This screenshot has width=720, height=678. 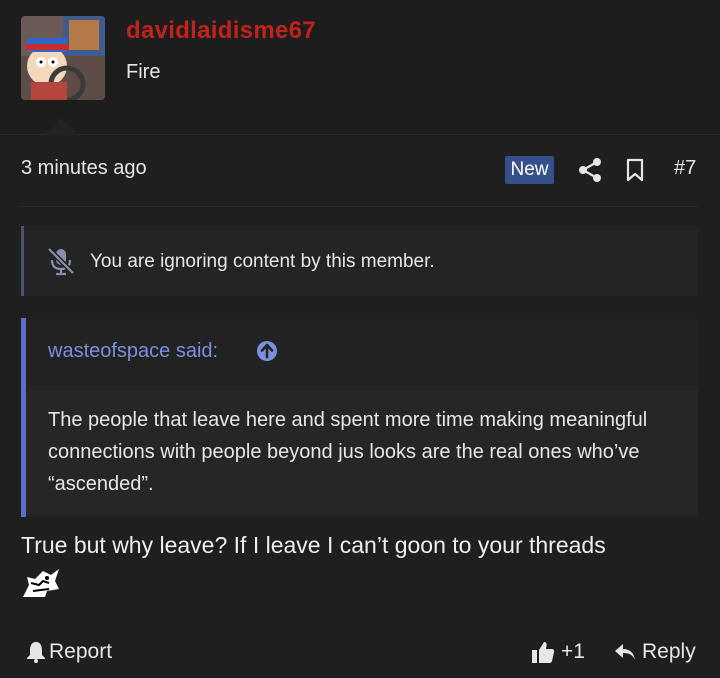 What do you see at coordinates (221, 31) in the screenshot?
I see `username: davidlaidisme67` at bounding box center [221, 31].